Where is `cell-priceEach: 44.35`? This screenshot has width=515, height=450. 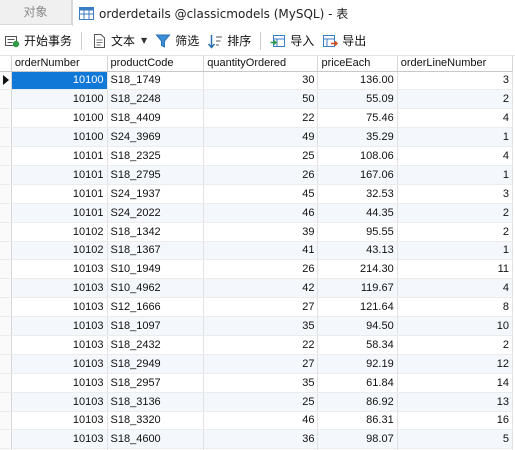
cell-priceEach: 44.35 is located at coordinates (357, 213).